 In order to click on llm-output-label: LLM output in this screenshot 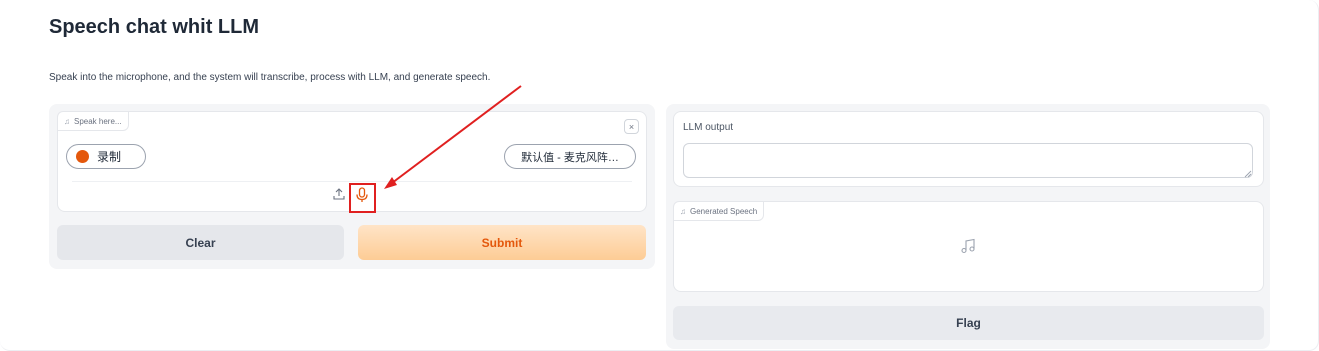, I will do `click(708, 127)`.